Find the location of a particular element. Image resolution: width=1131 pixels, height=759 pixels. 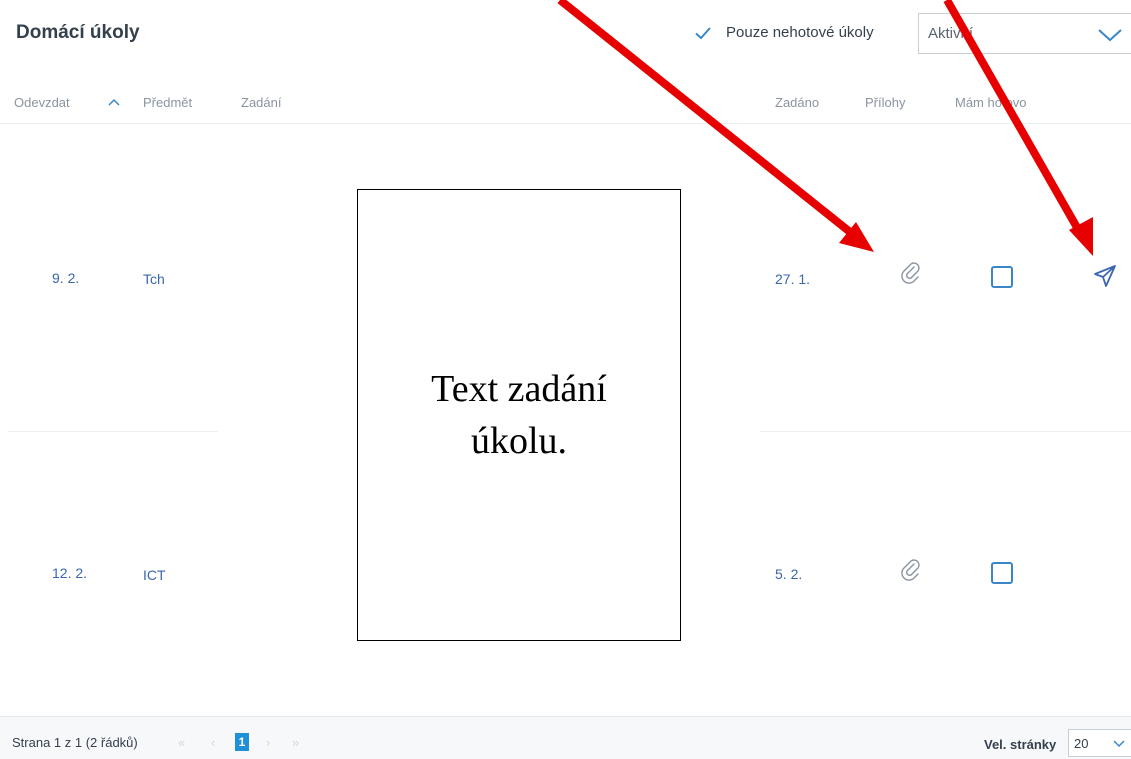

last-page-button: » is located at coordinates (295, 742).